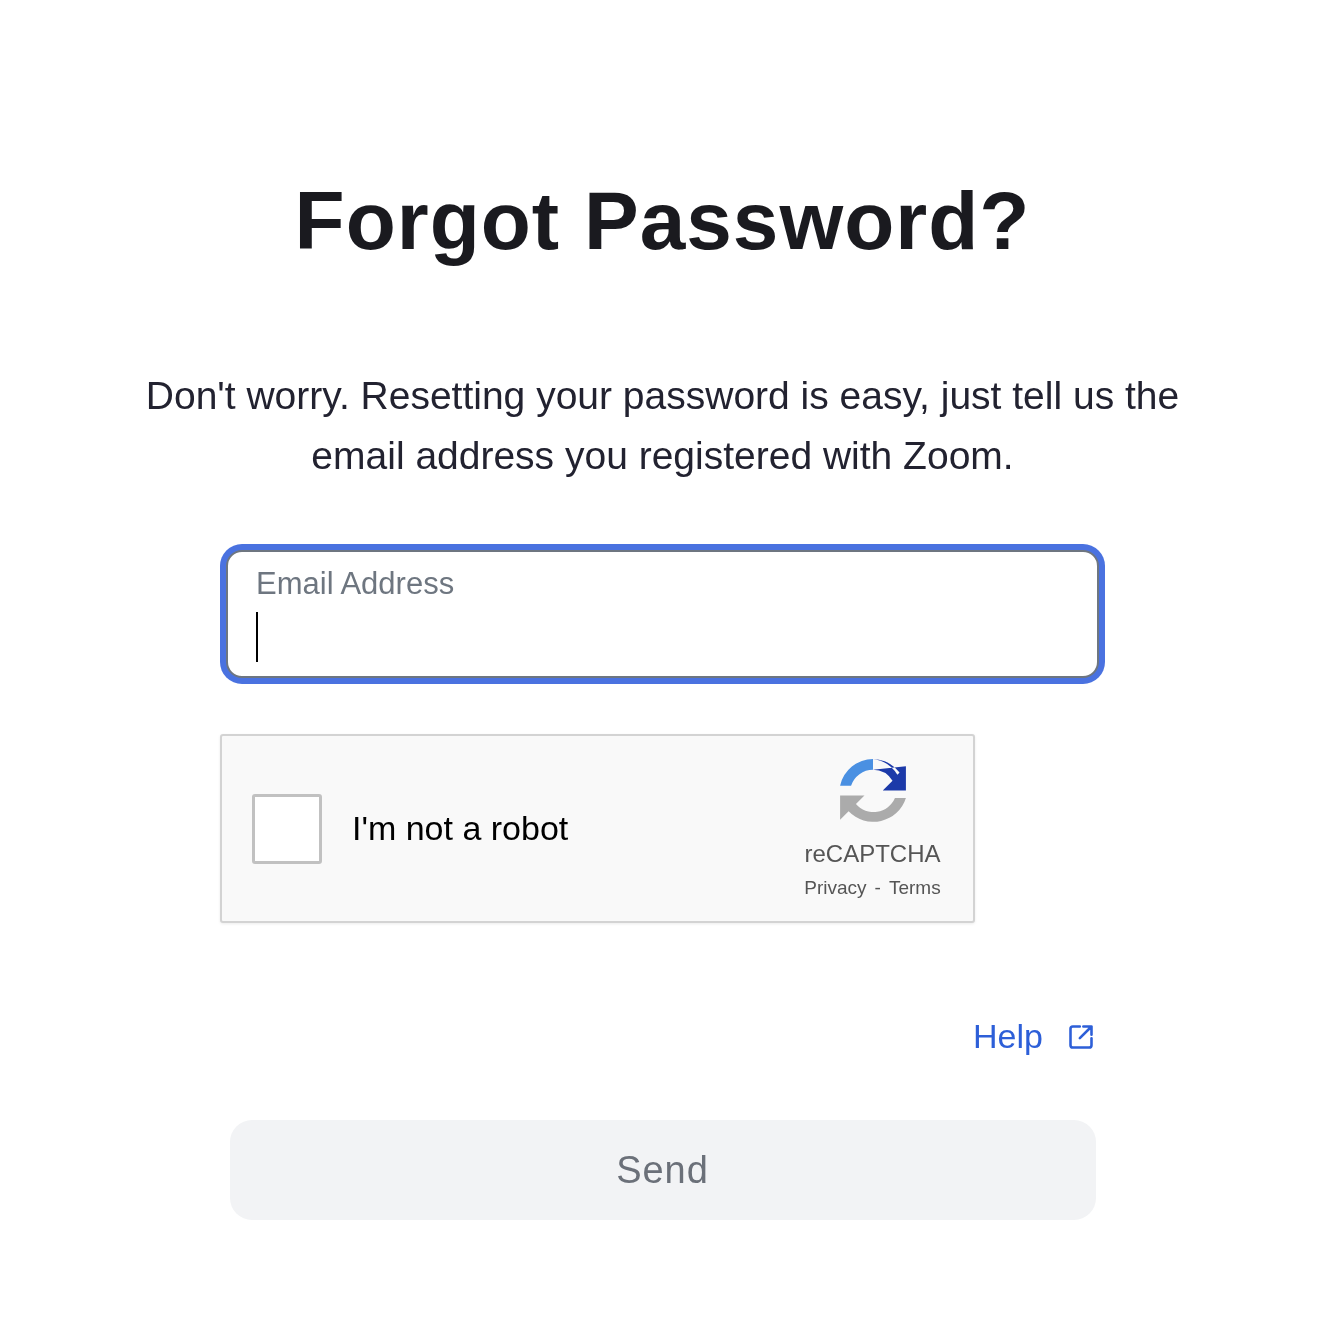 Image resolution: width=1325 pixels, height=1325 pixels. Describe the element at coordinates (460, 828) in the screenshot. I see `checkbox-label: I'm not a robot` at that location.